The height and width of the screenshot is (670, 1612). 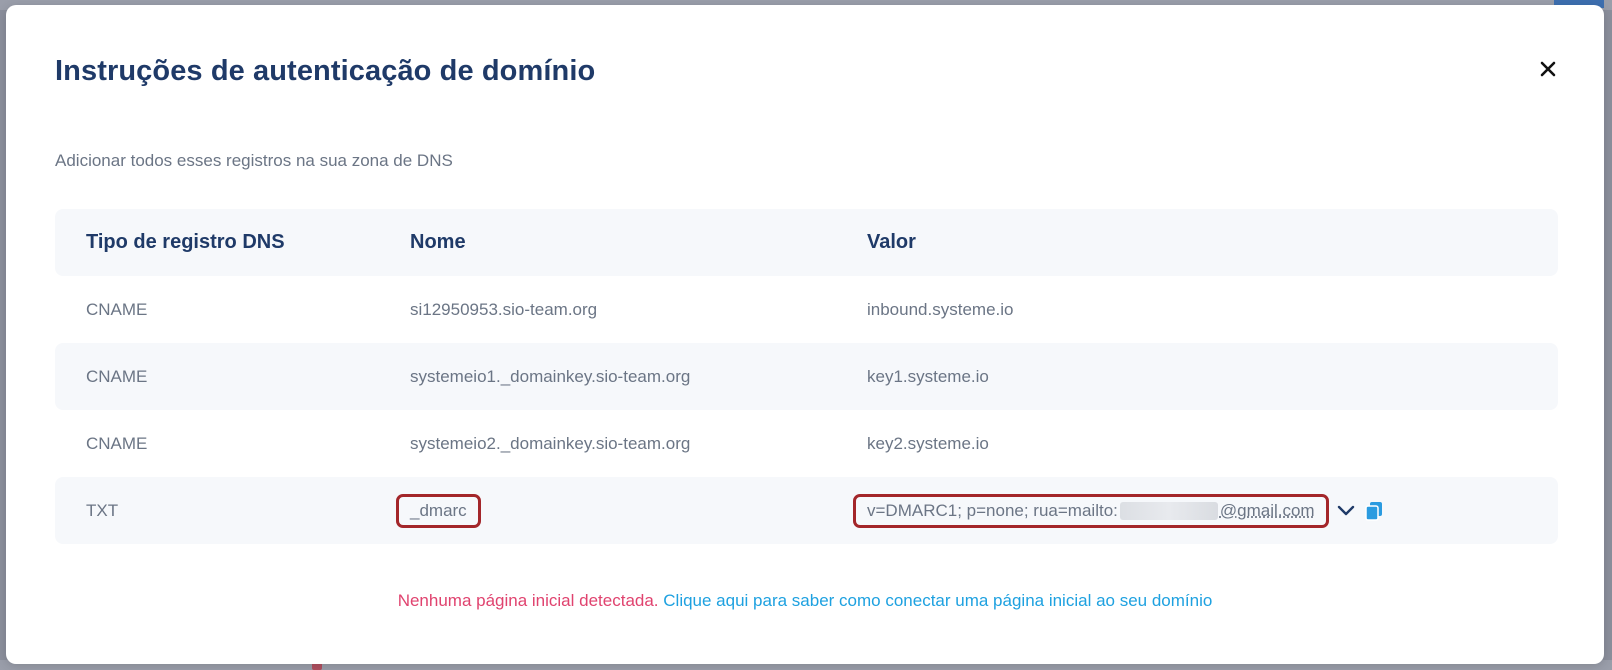 I want to click on copy-value-button, so click(x=1373, y=511).